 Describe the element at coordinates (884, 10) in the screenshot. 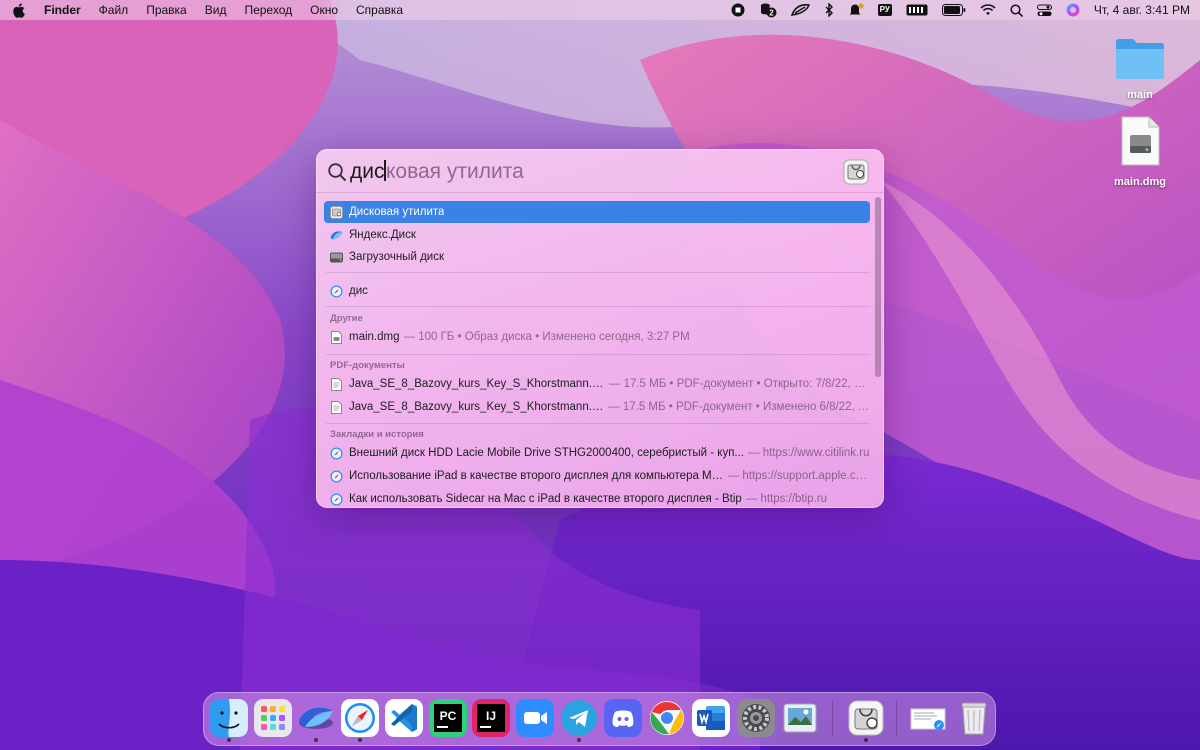

I see `keyboard-layout-icon: РУ` at that location.